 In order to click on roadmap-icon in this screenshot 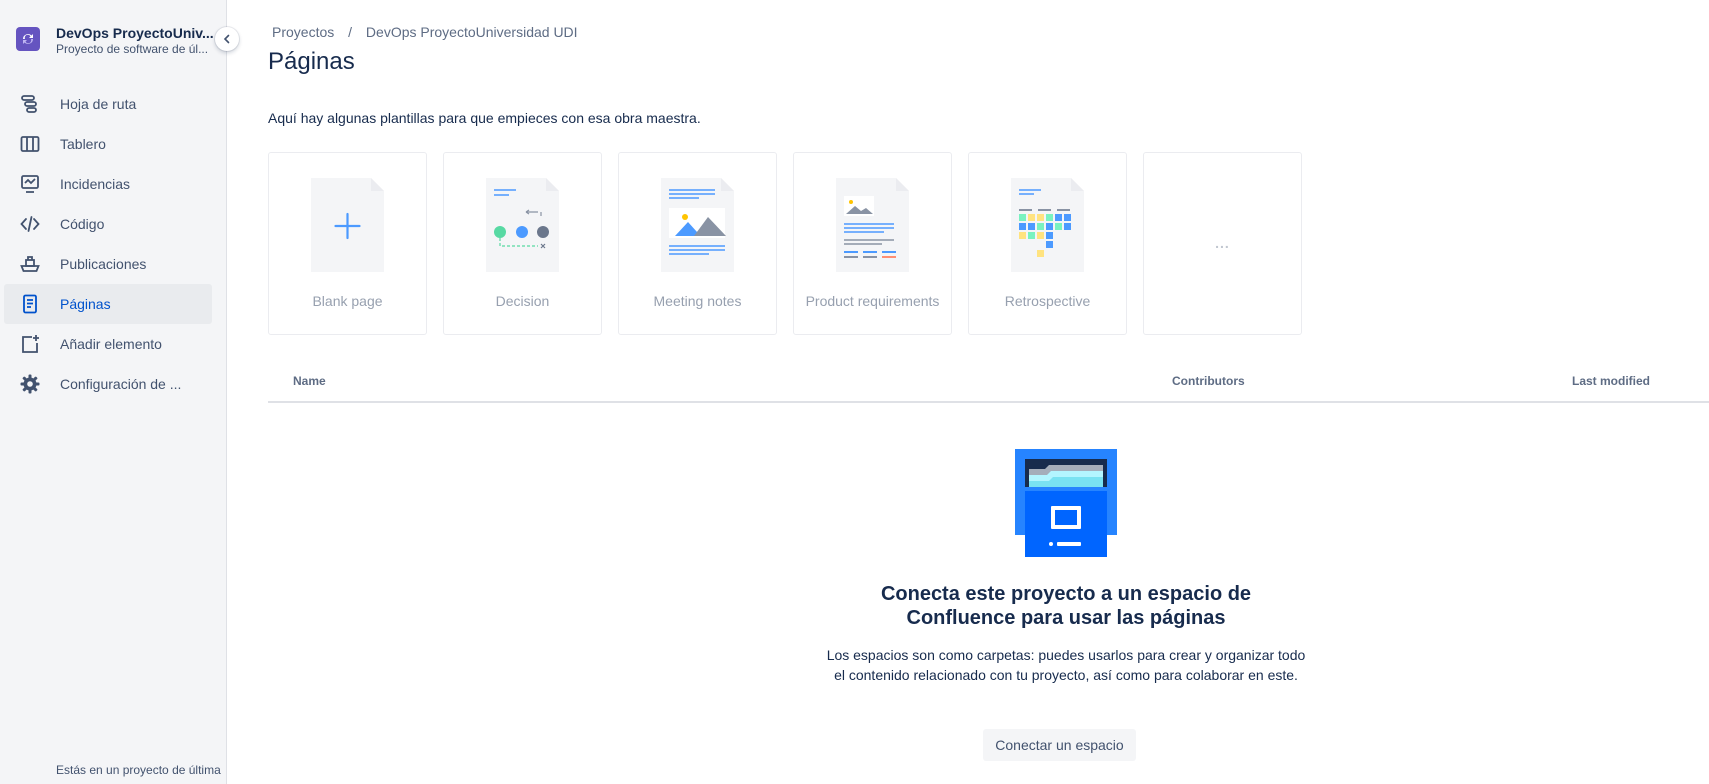, I will do `click(30, 104)`.